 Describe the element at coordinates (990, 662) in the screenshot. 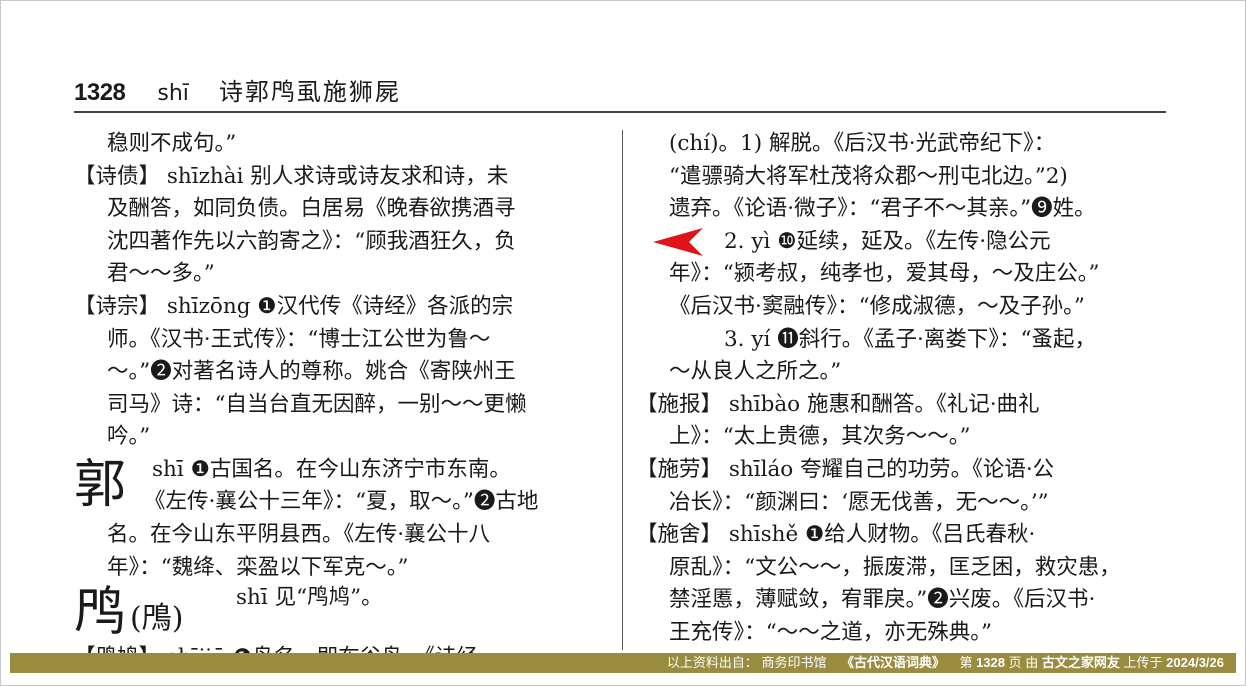

I see `footer-page-number: 1328` at that location.